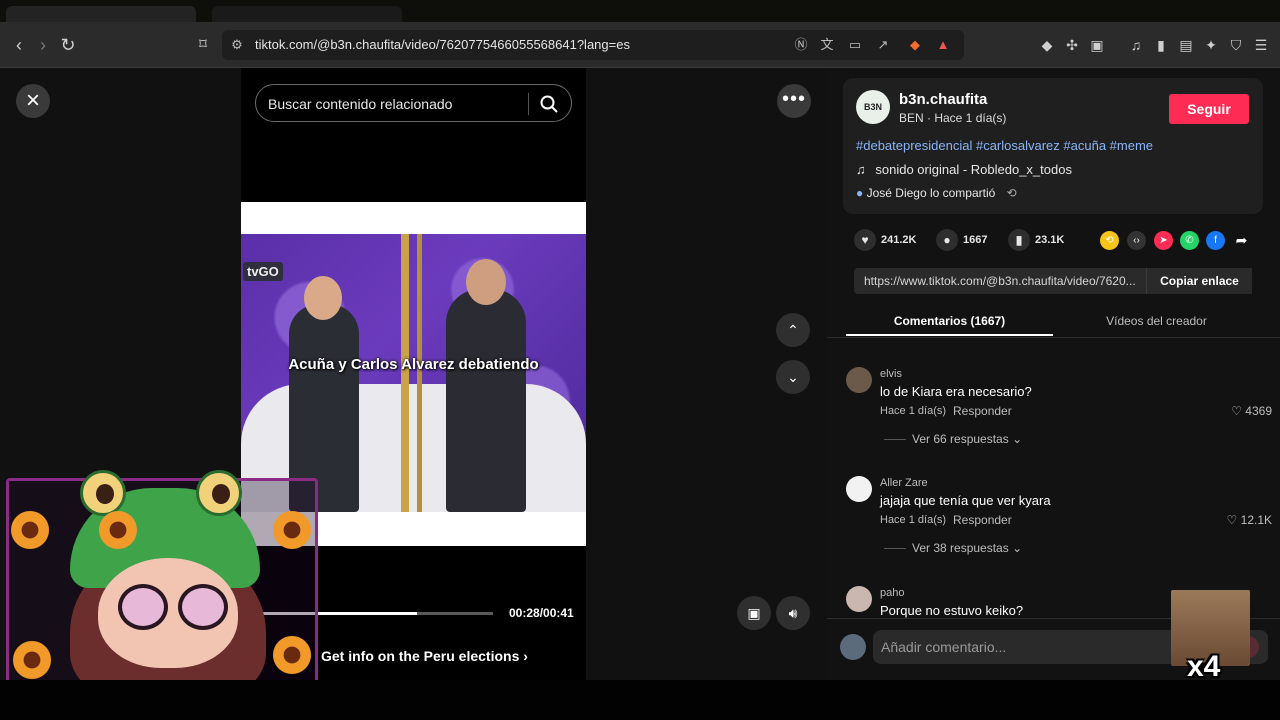 This screenshot has width=1280, height=720. What do you see at coordinates (1189, 240) in the screenshot?
I see `whatsapp-icon: ✆` at bounding box center [1189, 240].